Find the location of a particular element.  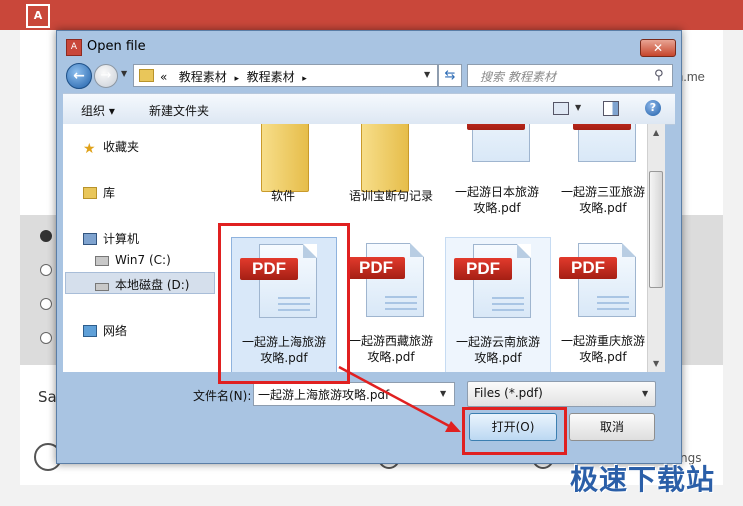

background-app-titlebar is located at coordinates (371, 15).